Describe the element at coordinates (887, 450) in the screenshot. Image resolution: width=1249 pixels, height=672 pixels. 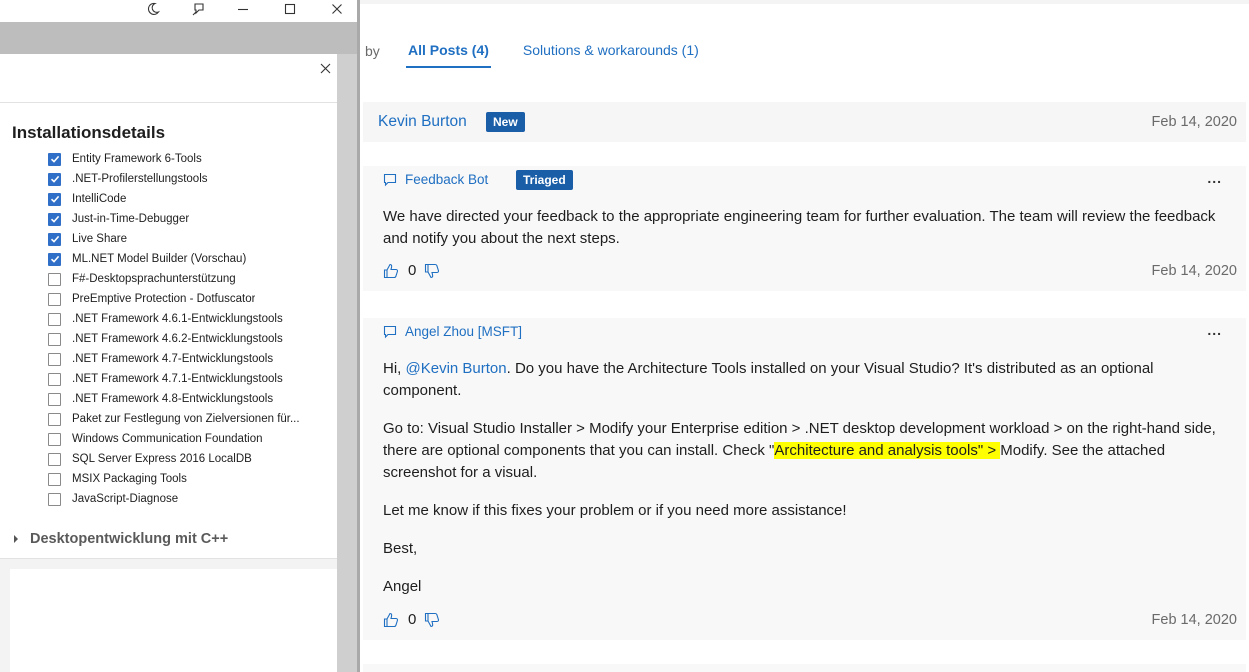
I see `highlighted-text: Architecture and analysis tools" >` at that location.